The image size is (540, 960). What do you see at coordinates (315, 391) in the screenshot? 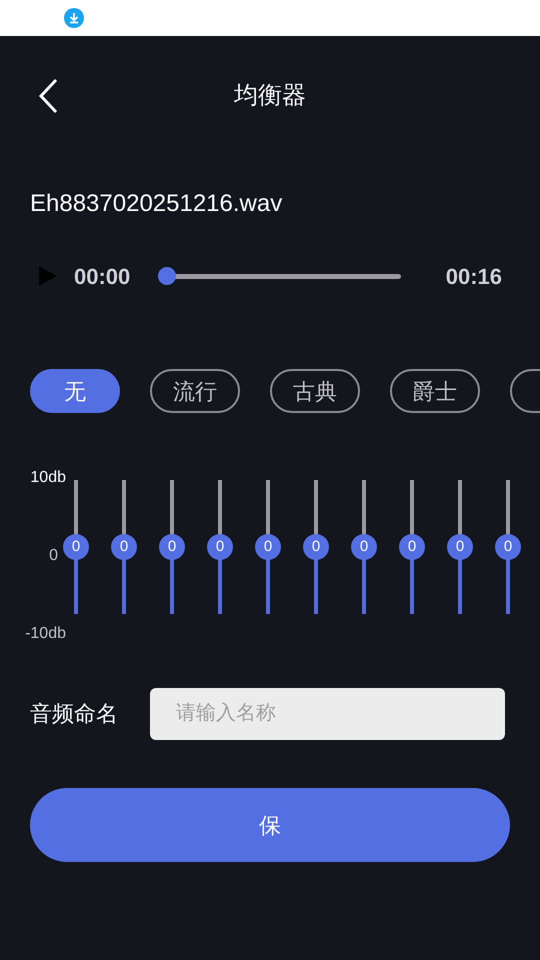
I see `preset-tab: 古典` at bounding box center [315, 391].